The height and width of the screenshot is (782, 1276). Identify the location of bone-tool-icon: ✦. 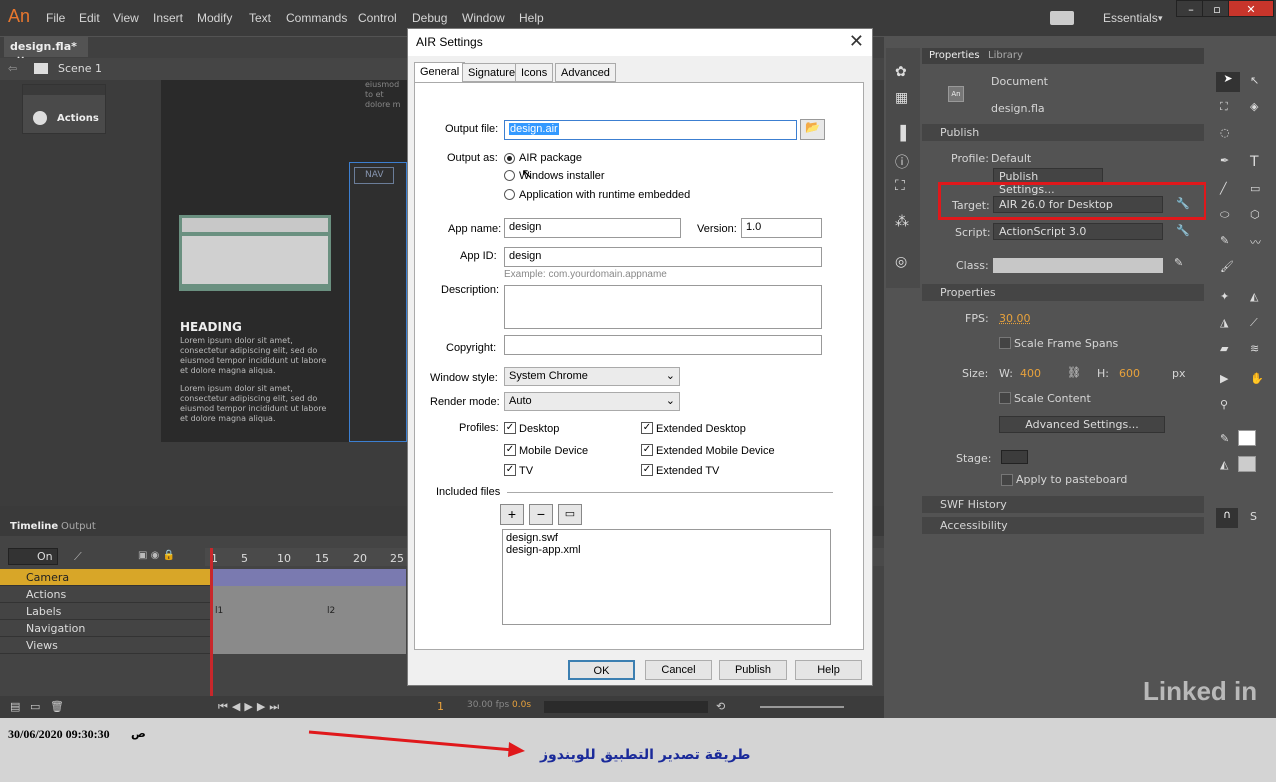
(1224, 296).